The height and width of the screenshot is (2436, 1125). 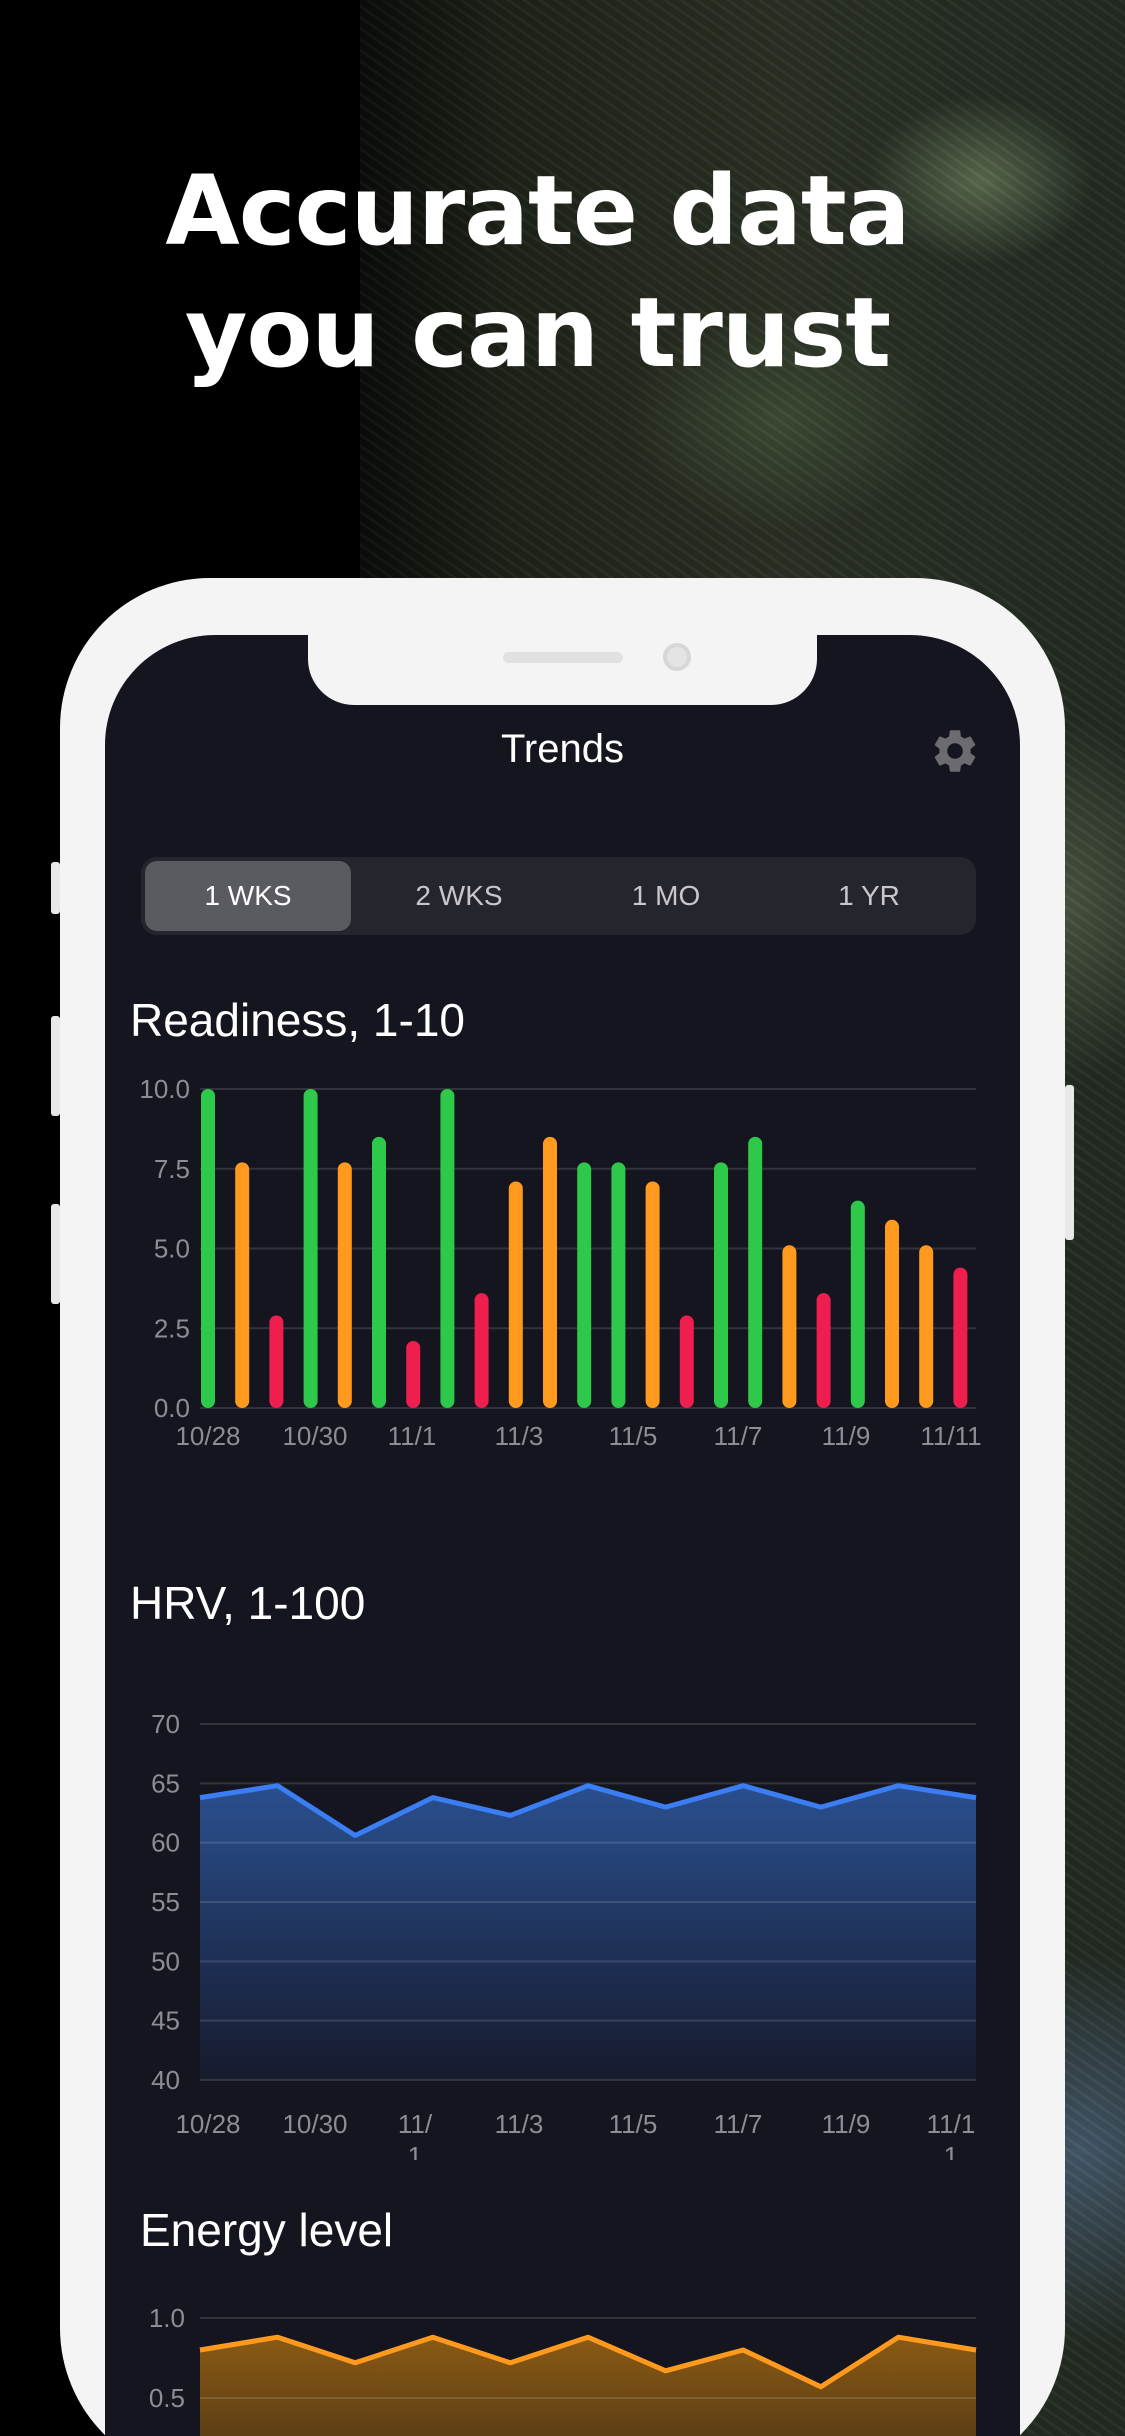 What do you see at coordinates (248, 1603) in the screenshot?
I see `hrv-title: HRV, 1-100` at bounding box center [248, 1603].